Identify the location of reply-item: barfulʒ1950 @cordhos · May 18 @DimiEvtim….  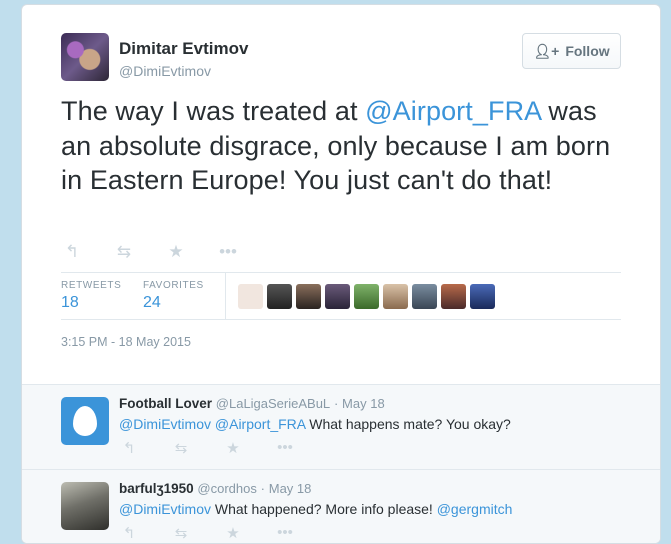
(341, 506).